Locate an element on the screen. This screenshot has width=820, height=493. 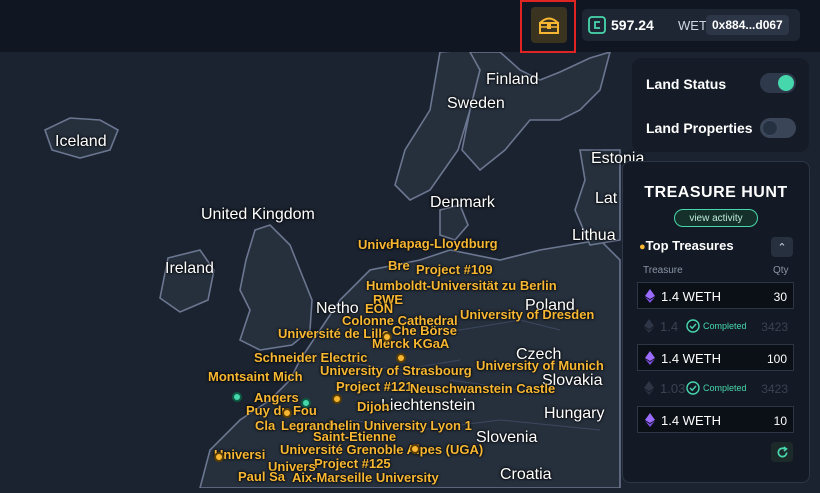
map-label-denmark: Denmark is located at coordinates (462, 202).